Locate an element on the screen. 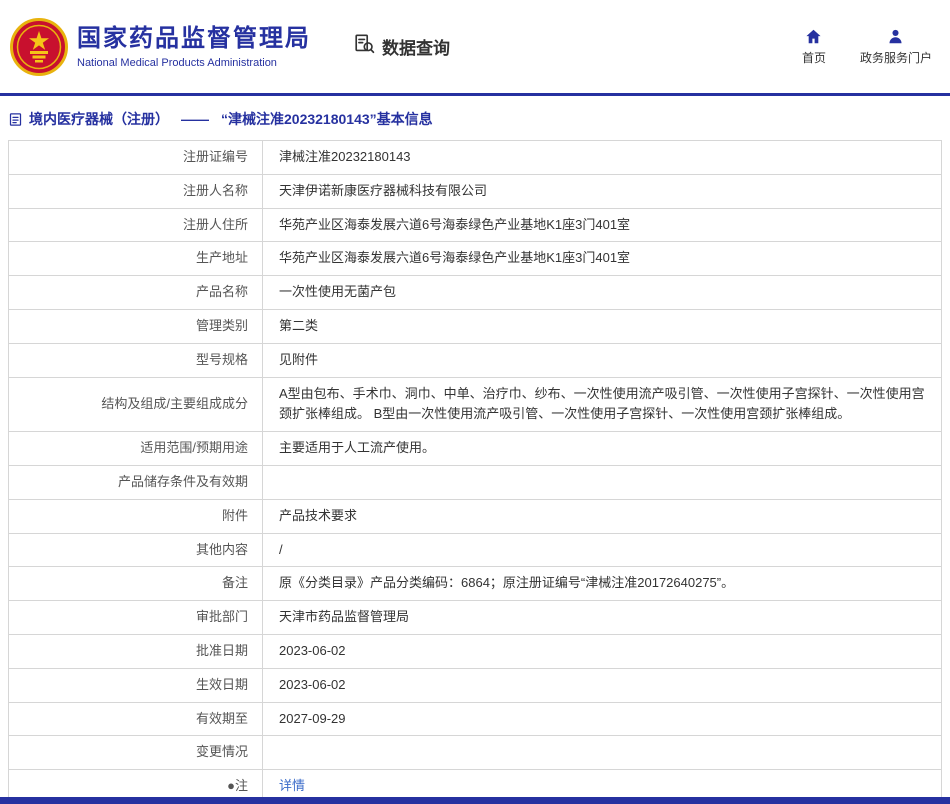 The image size is (950, 804). data-query-tab: 数据查询 is located at coordinates (401, 46).